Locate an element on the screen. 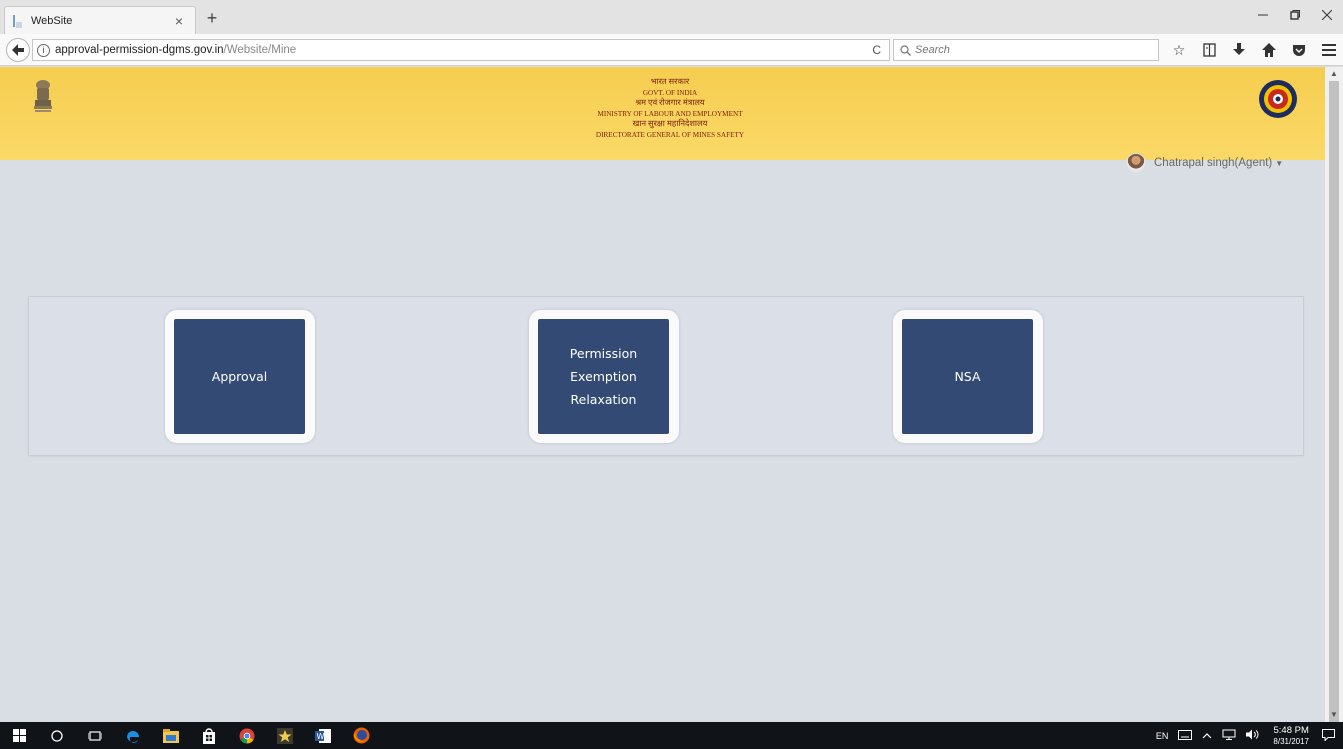 This screenshot has width=1343, height=749. firefox-icon is located at coordinates (361, 735).